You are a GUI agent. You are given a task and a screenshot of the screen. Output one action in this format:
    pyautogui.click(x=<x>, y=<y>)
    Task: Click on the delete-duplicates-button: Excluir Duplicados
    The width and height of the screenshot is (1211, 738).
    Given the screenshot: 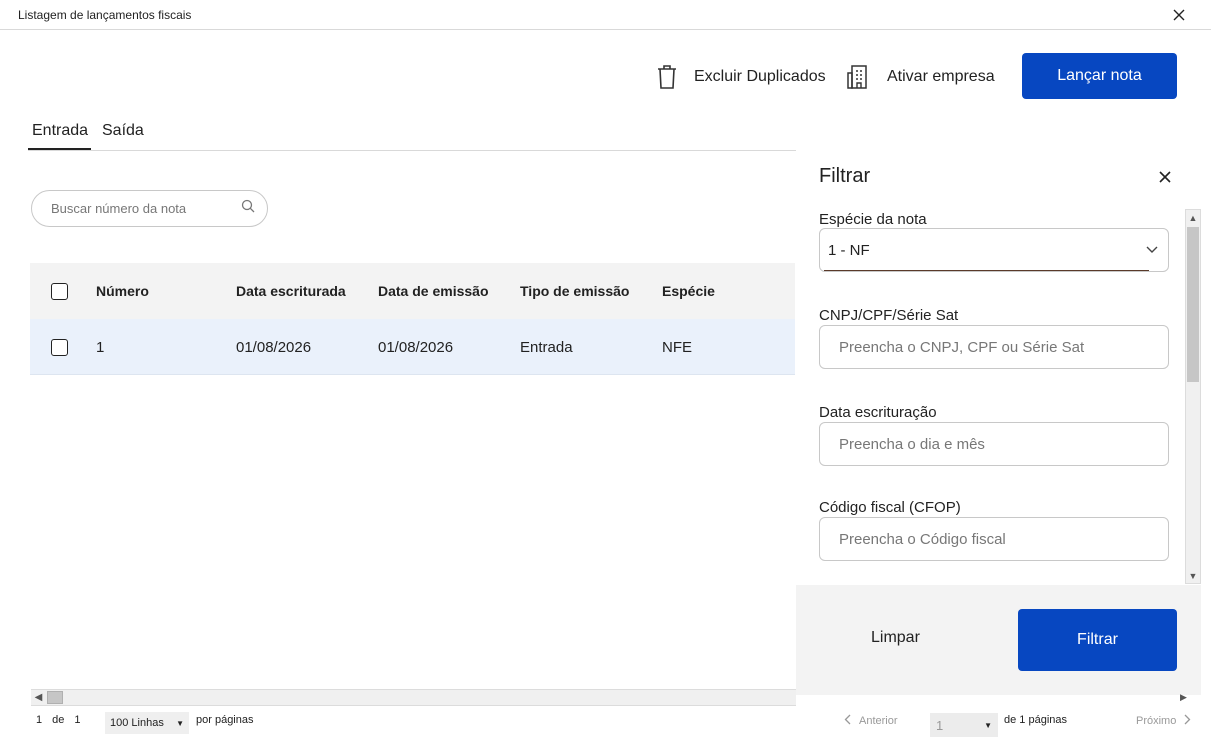 What is the action you would take?
    pyautogui.click(x=741, y=77)
    